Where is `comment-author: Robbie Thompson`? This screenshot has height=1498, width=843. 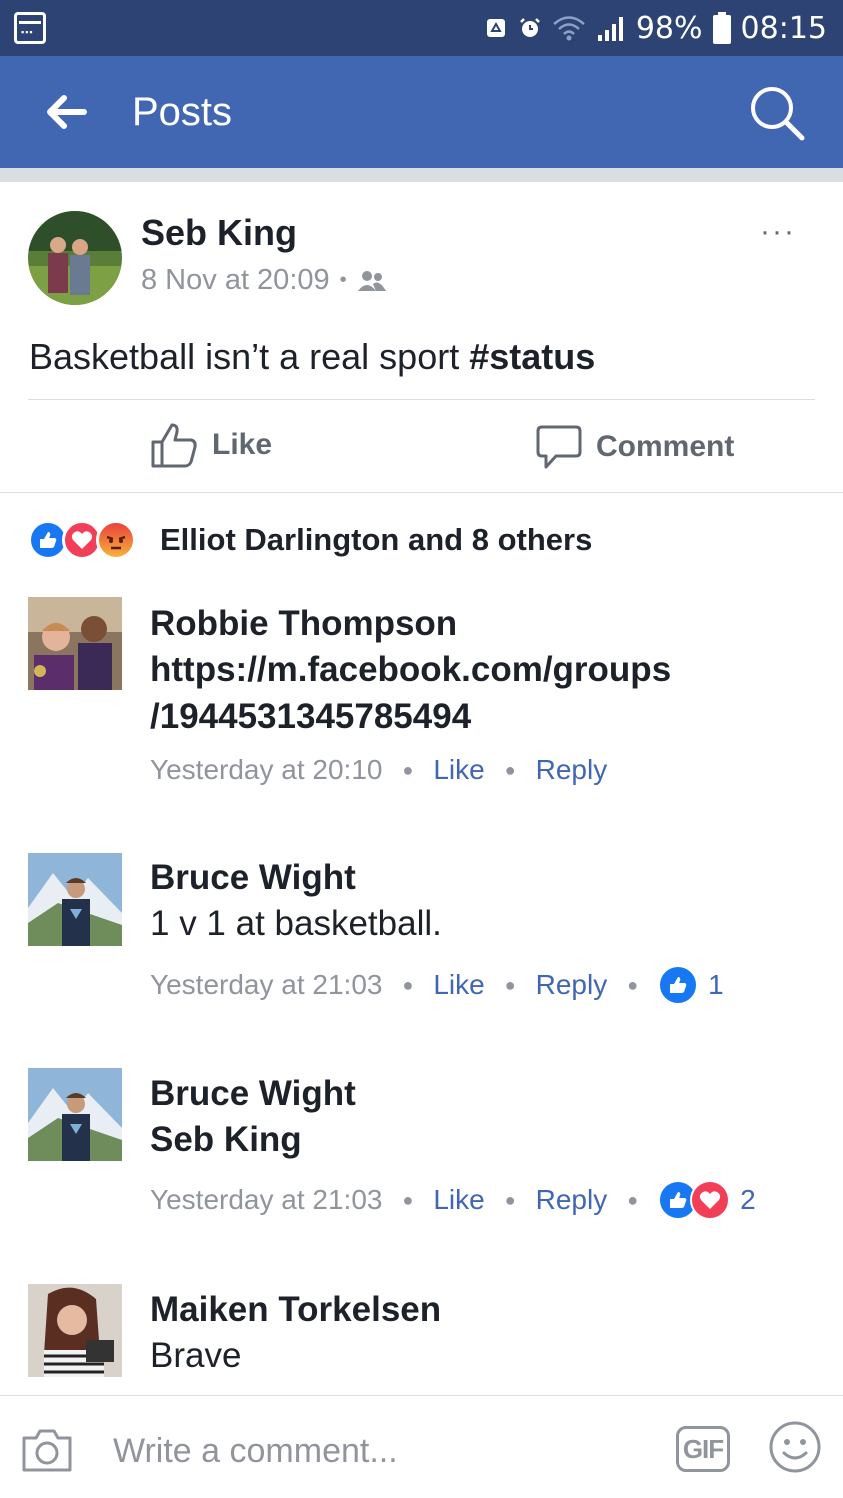
comment-author: Robbie Thompson is located at coordinates (303, 624).